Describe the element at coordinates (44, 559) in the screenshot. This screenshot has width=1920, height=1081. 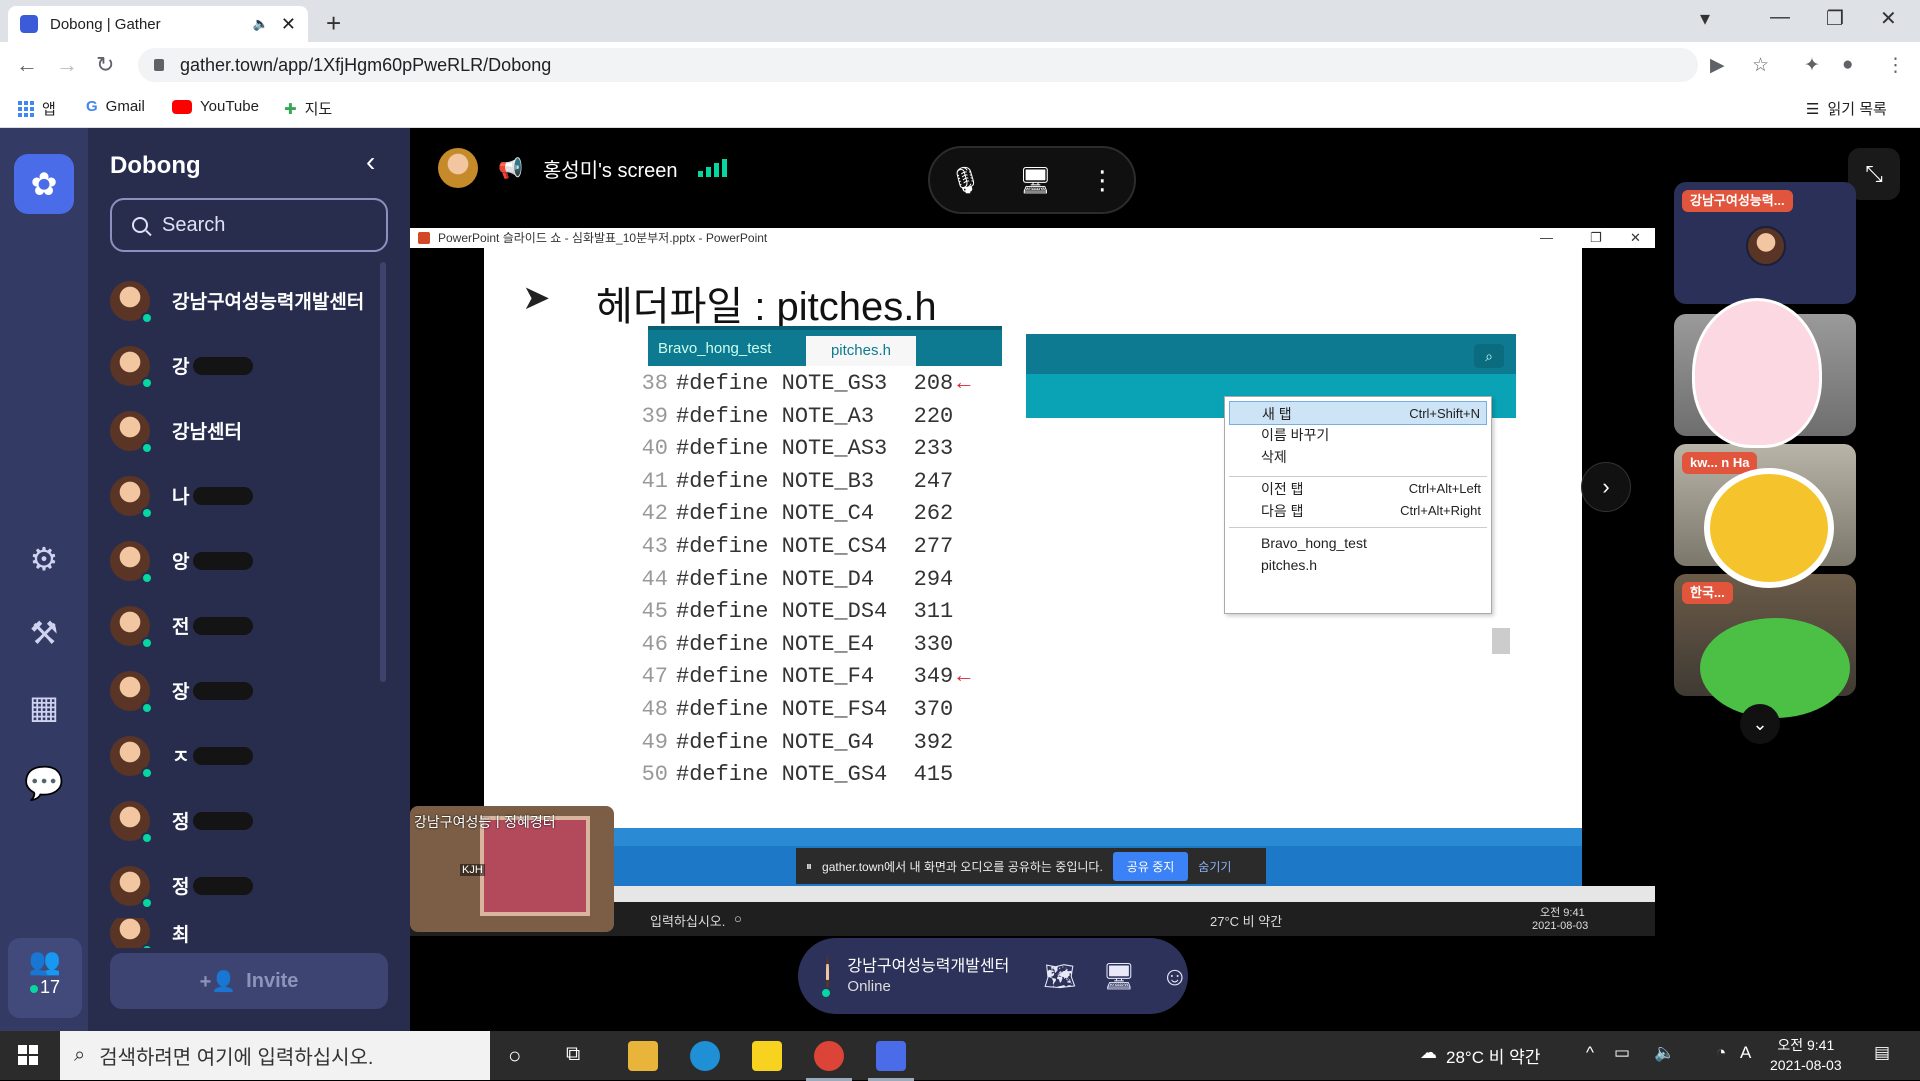
I see `settings-gear-icon: ⚙` at that location.